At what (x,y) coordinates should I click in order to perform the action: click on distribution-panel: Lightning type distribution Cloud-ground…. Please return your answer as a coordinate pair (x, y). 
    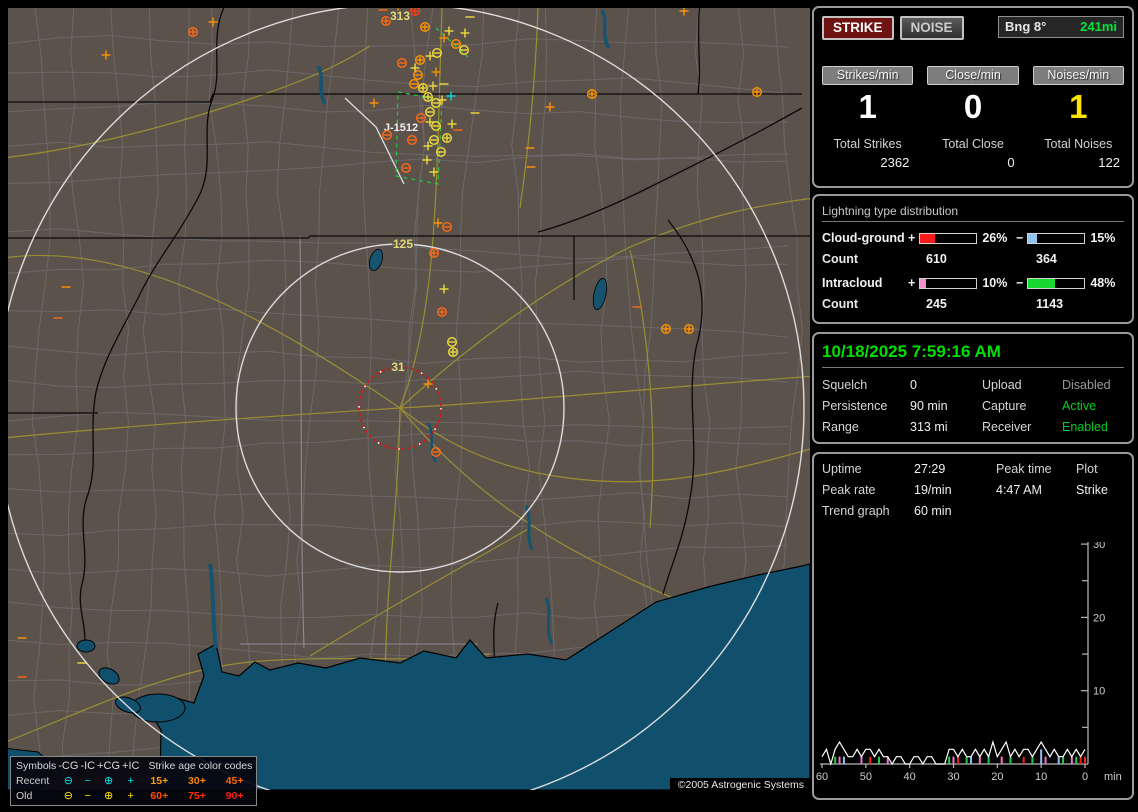
    Looking at the image, I should click on (973, 259).